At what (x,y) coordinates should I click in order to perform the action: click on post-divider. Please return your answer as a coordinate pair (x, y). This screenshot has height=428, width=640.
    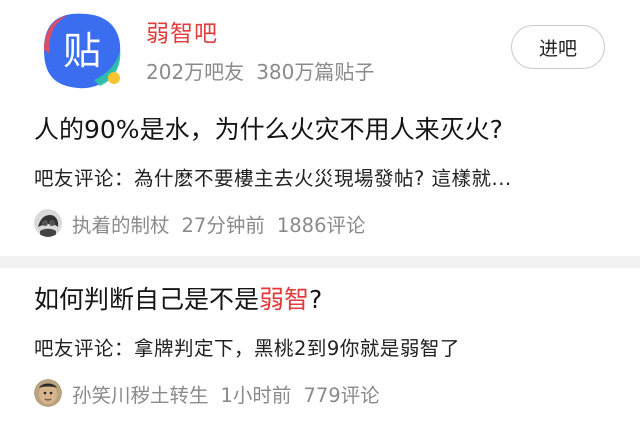
    Looking at the image, I should click on (320, 262).